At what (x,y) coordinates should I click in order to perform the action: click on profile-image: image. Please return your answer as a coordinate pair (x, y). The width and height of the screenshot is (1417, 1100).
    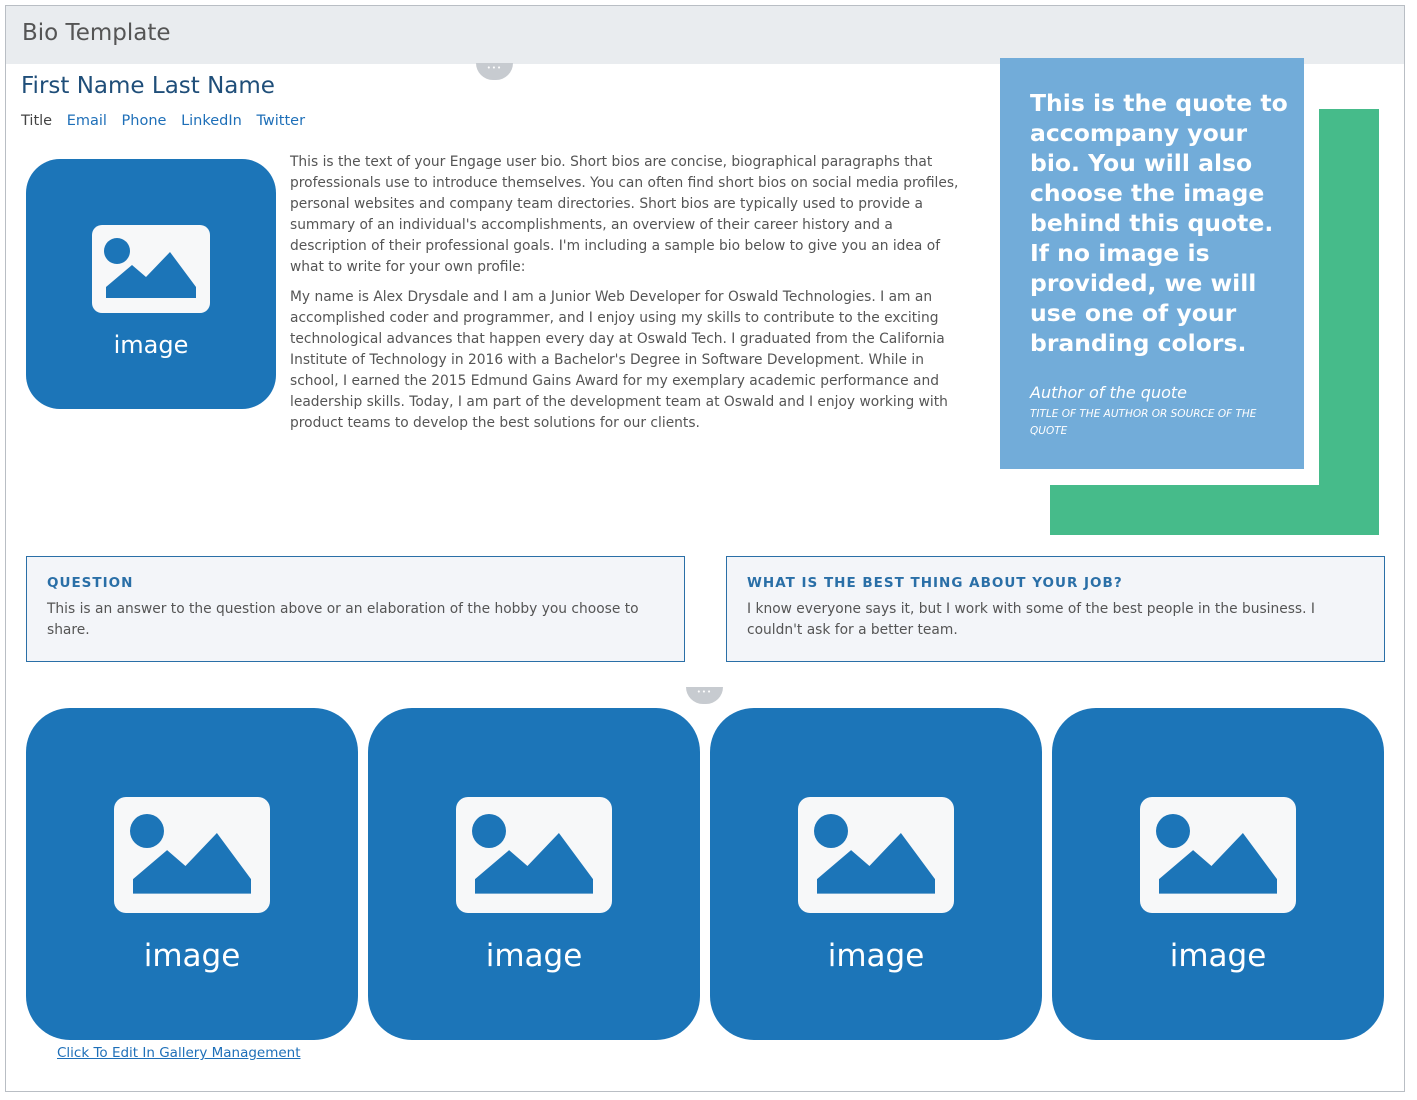
    Looking at the image, I should click on (151, 284).